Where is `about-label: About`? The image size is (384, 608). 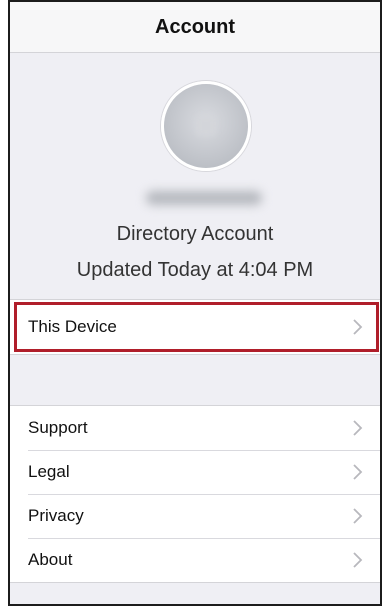
about-label: About is located at coordinates (50, 559).